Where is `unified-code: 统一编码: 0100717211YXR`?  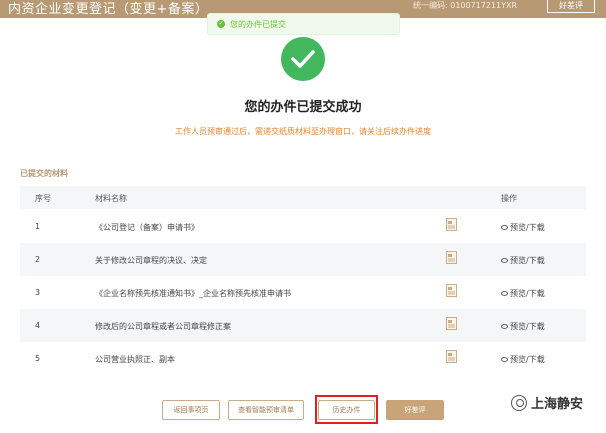 unified-code: 统一编码: 0100717211YXR is located at coordinates (465, 5).